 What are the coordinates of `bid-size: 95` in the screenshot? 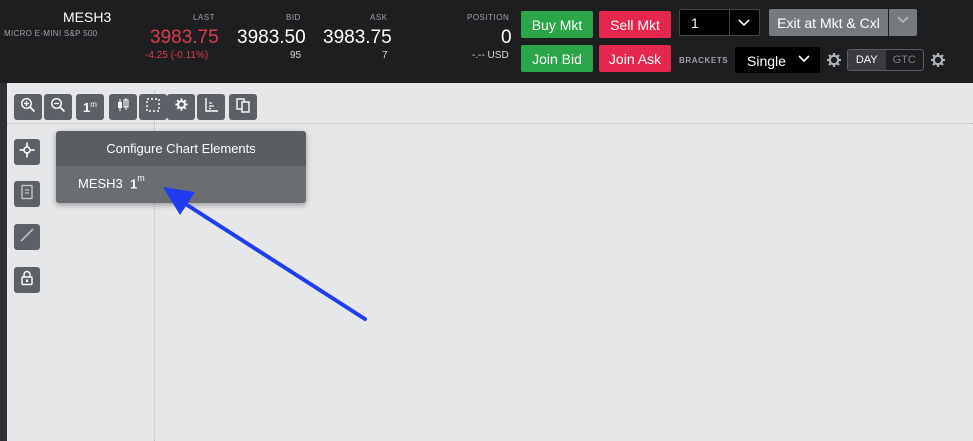 It's located at (296, 55).